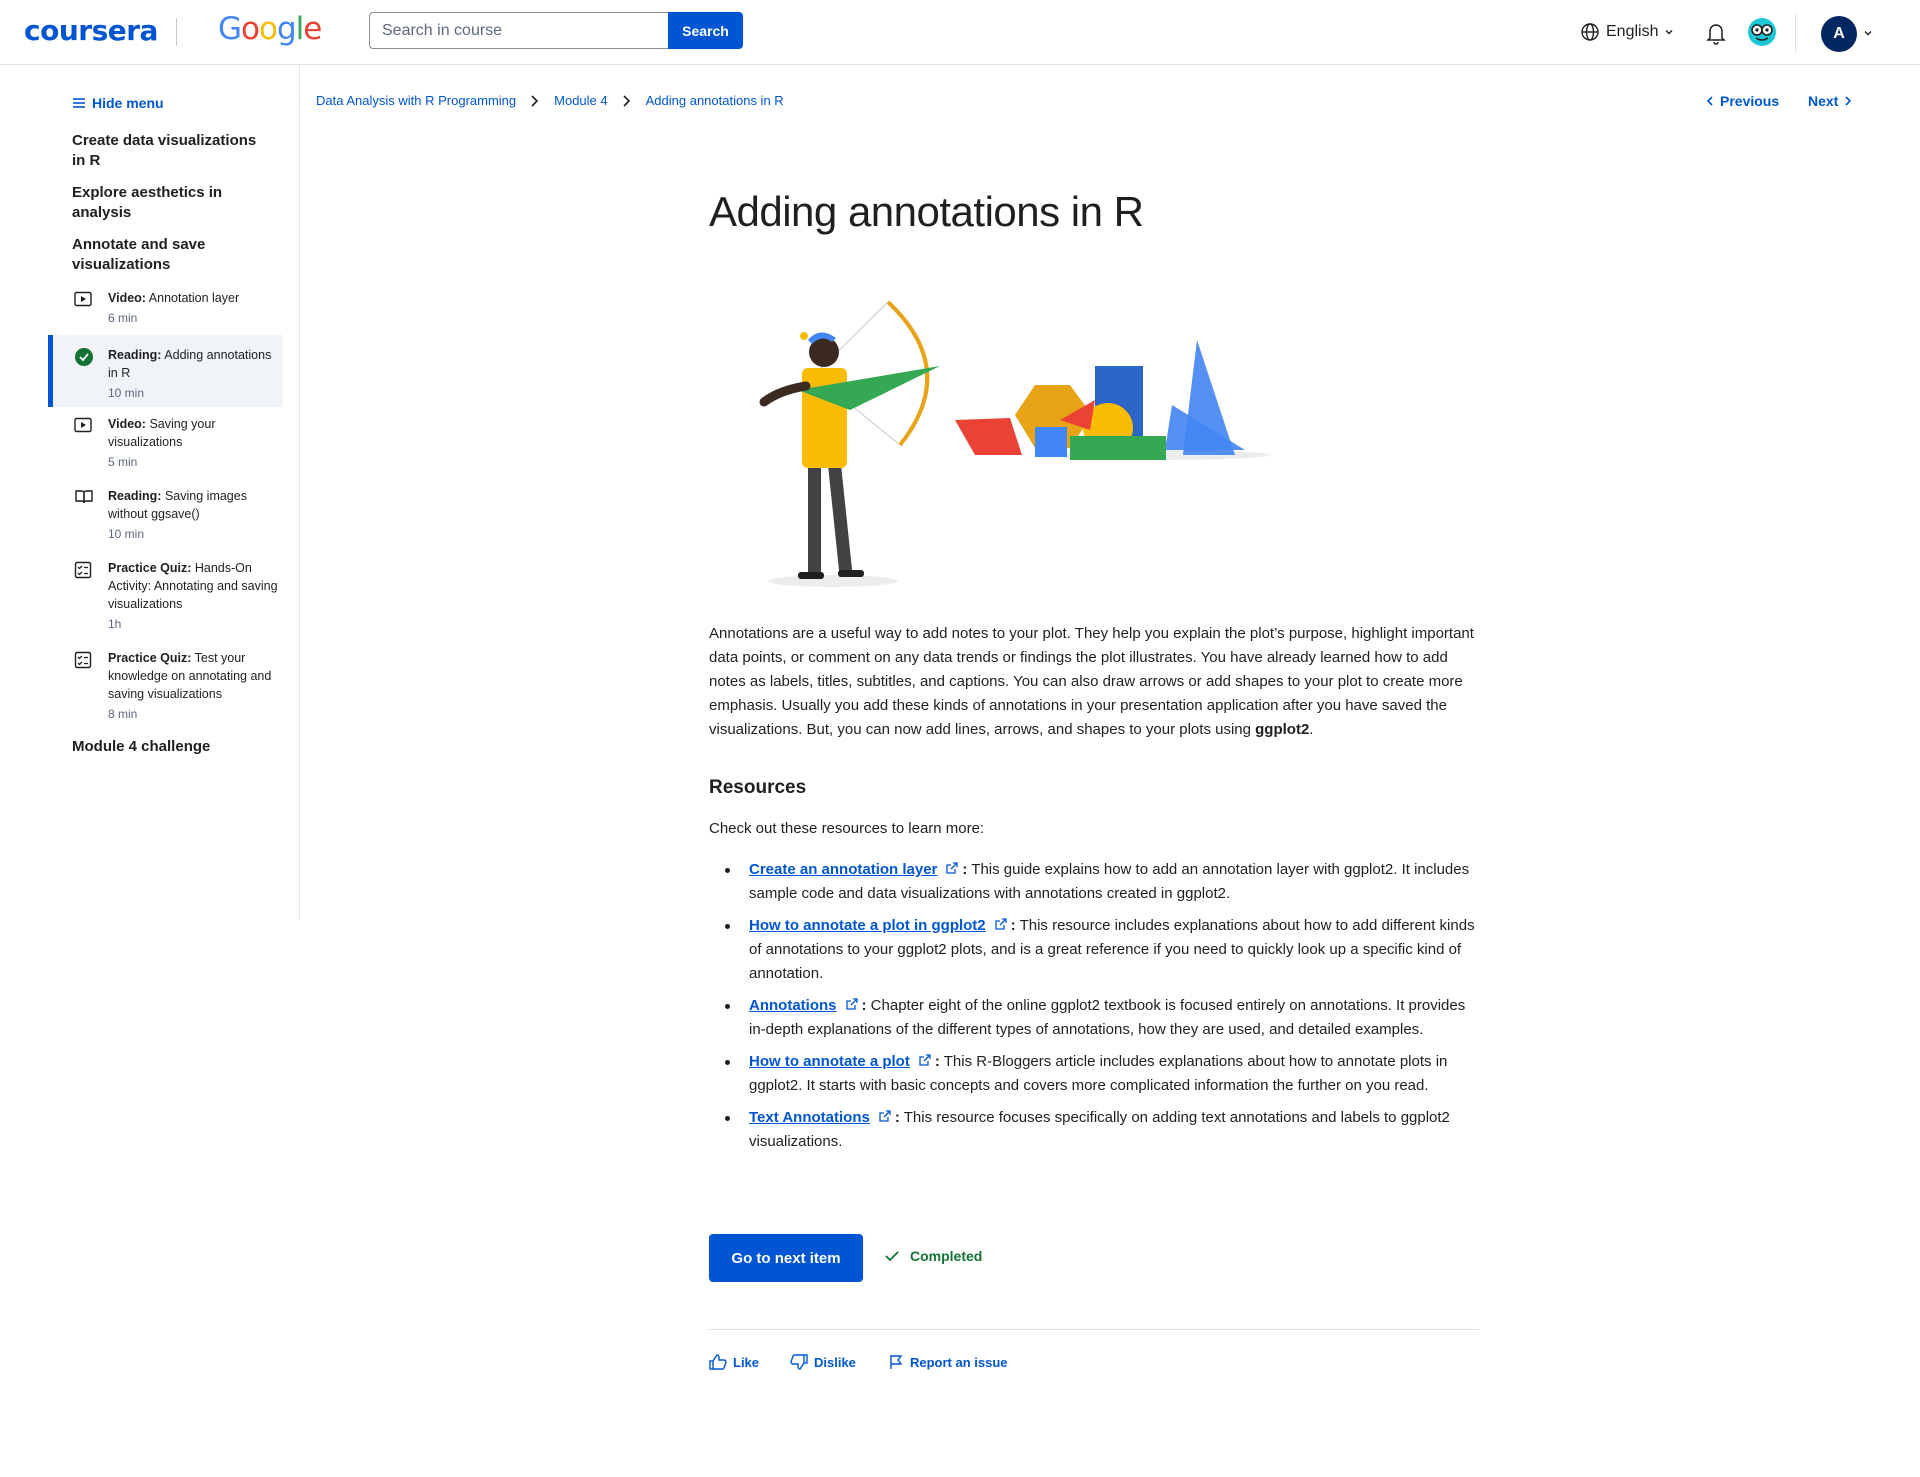 This screenshot has height=1477, width=1920. What do you see at coordinates (167, 151) in the screenshot?
I see `sidebar-section-create-visualizations: Create data visualizations in R` at bounding box center [167, 151].